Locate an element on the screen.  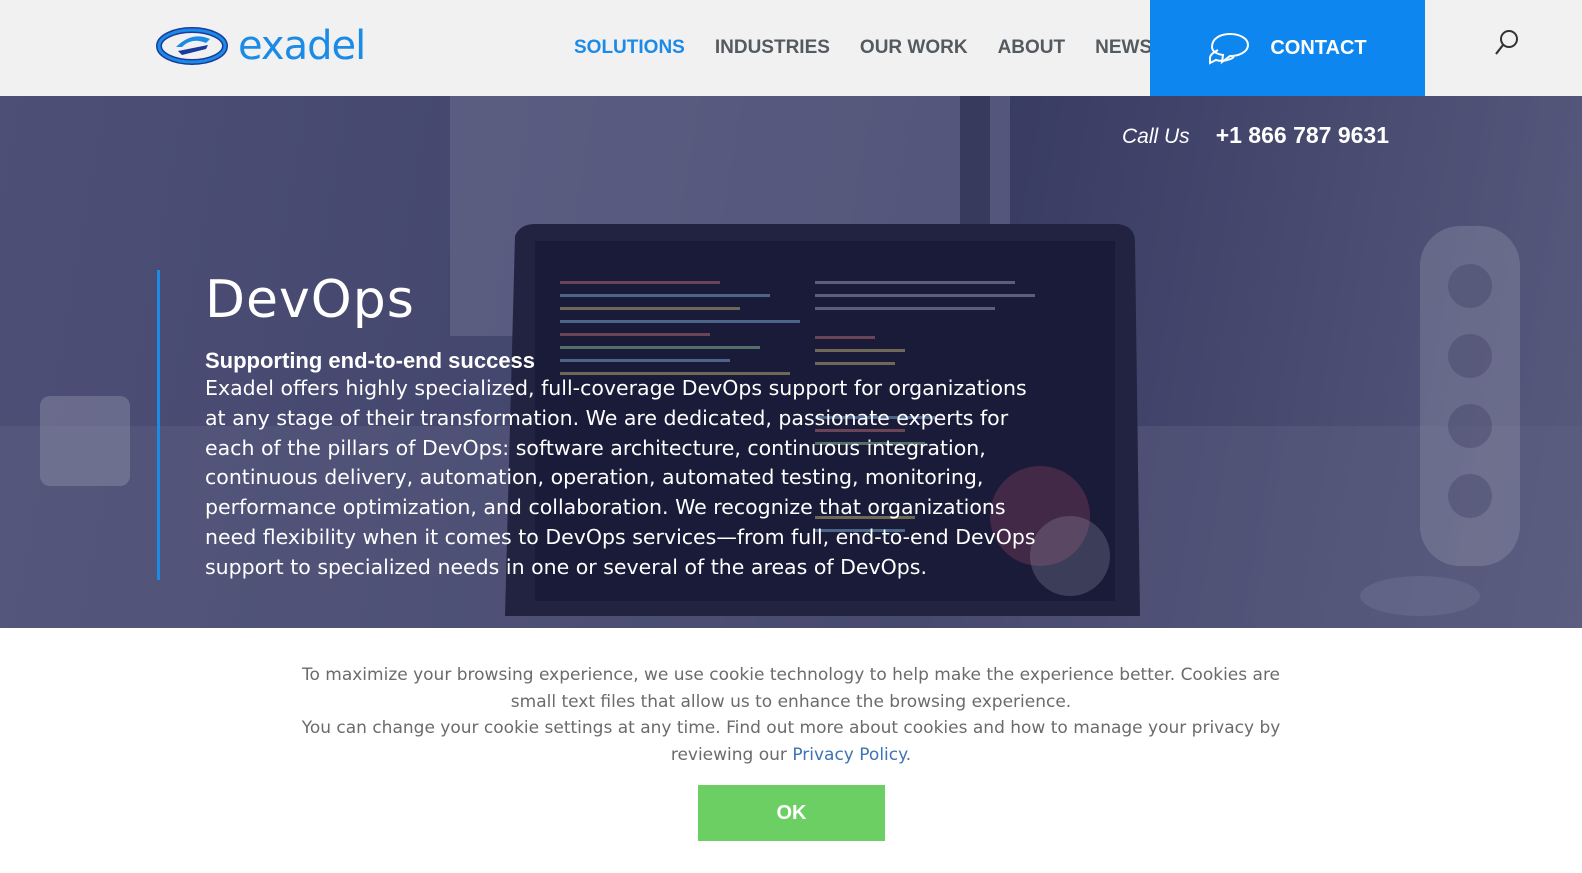
nav-item-solutions: SOLUTIONS is located at coordinates (629, 48).